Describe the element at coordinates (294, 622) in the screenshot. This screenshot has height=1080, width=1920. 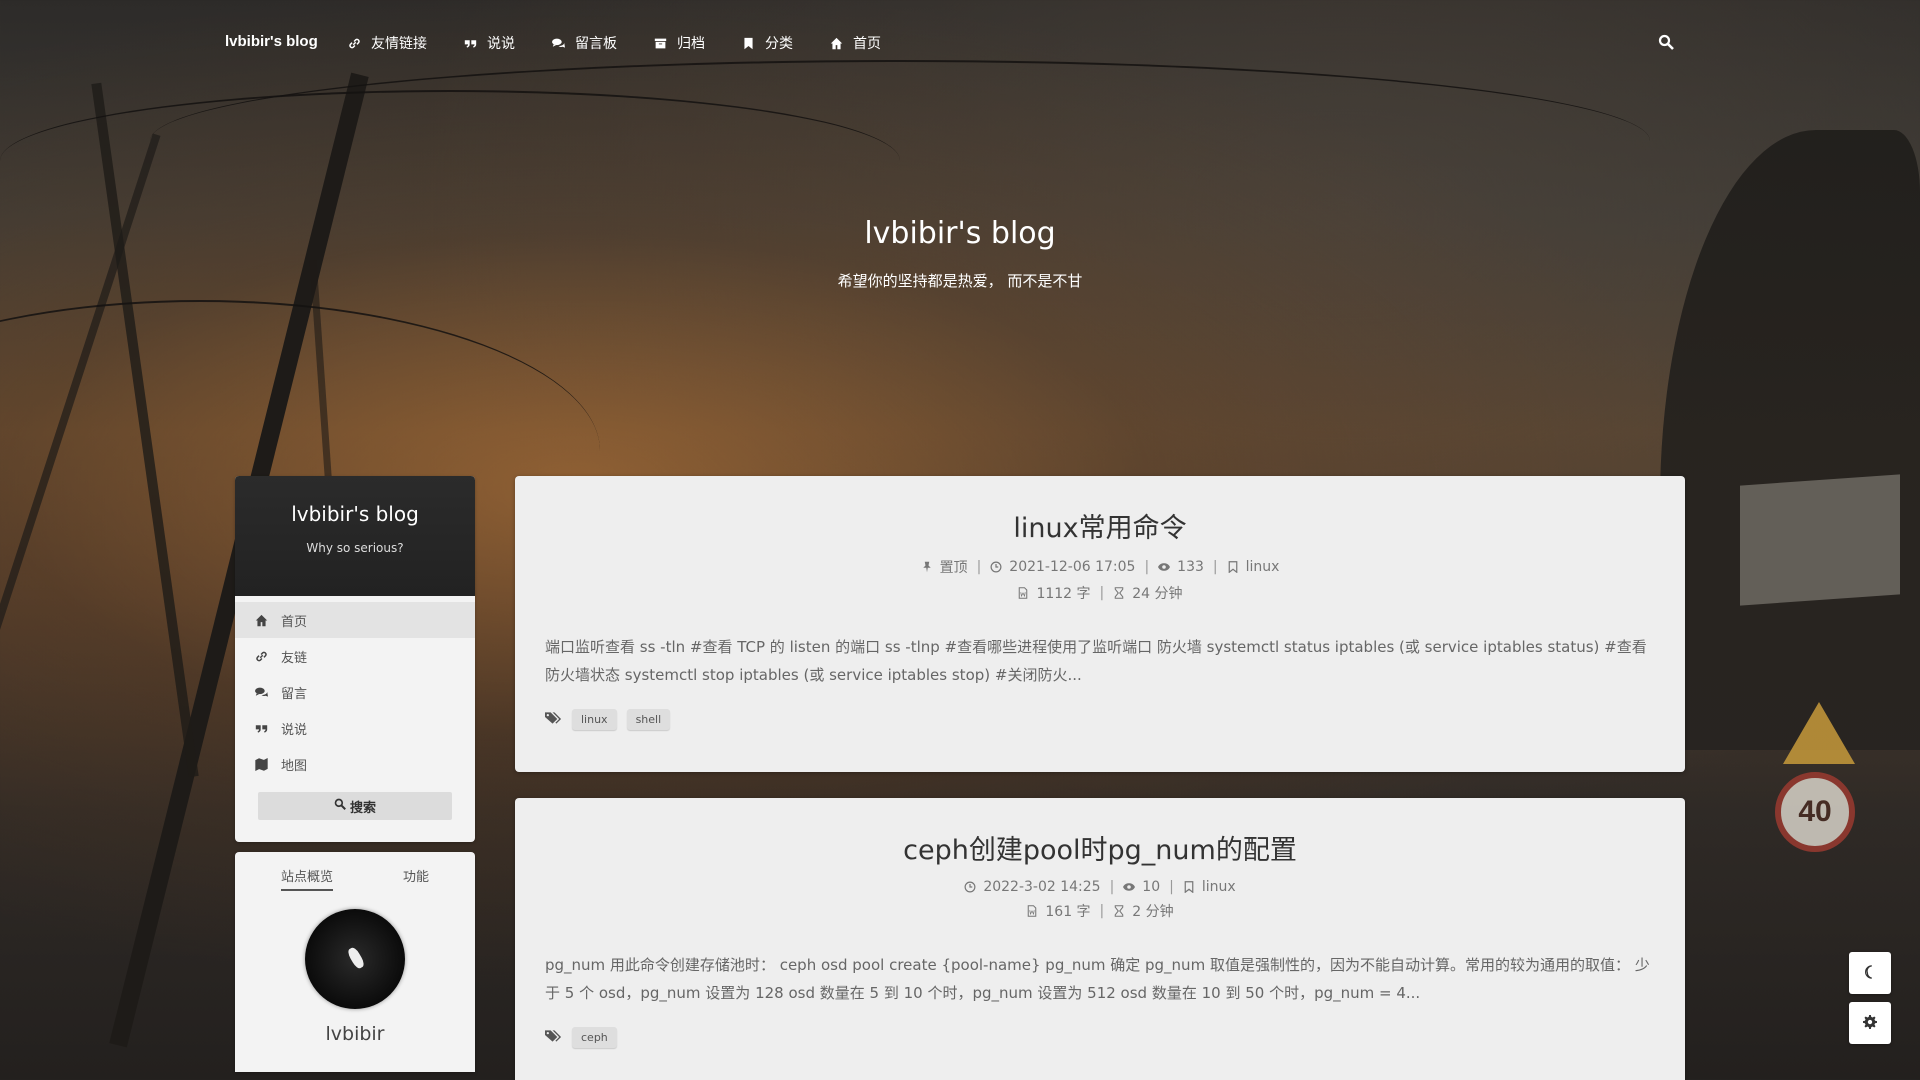
I see `sidebar-item-label: 首页` at that location.